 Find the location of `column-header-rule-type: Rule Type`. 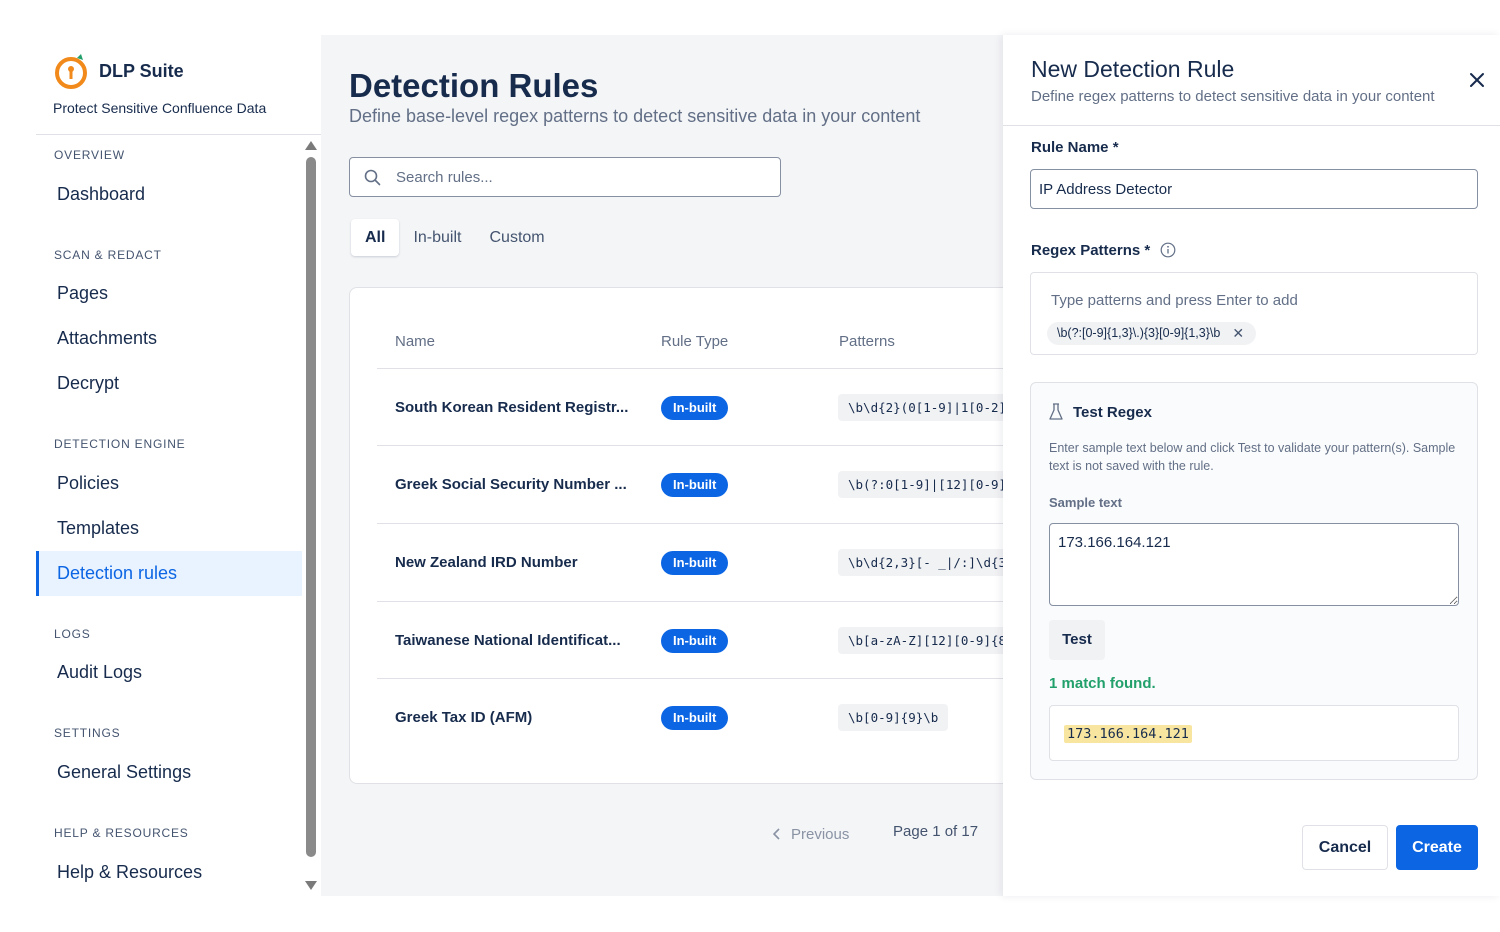

column-header-rule-type: Rule Type is located at coordinates (694, 341).